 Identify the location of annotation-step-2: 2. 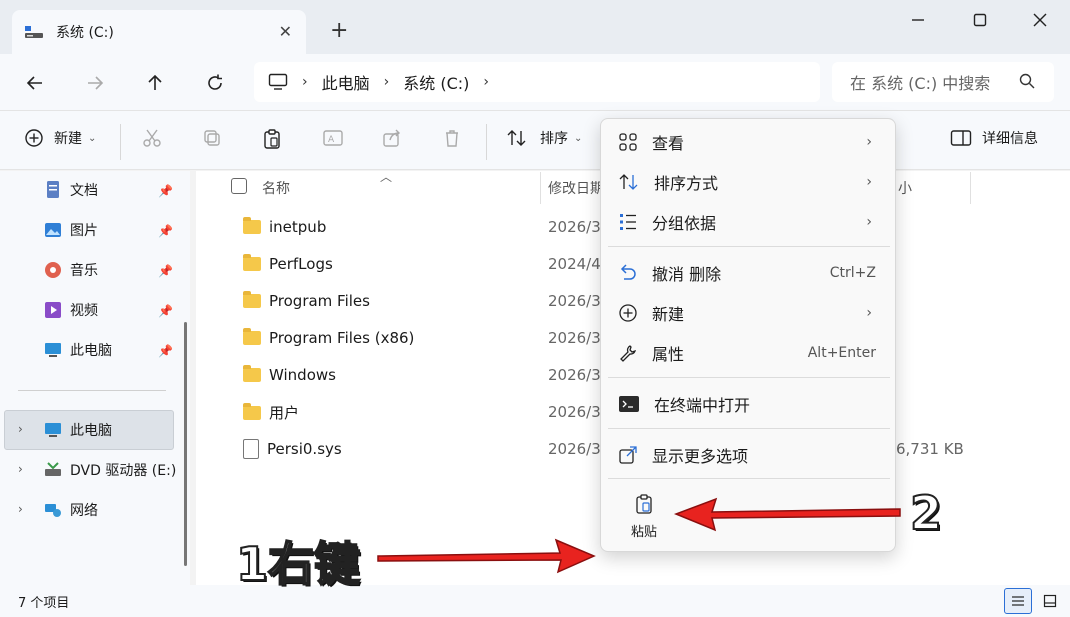
(926, 513).